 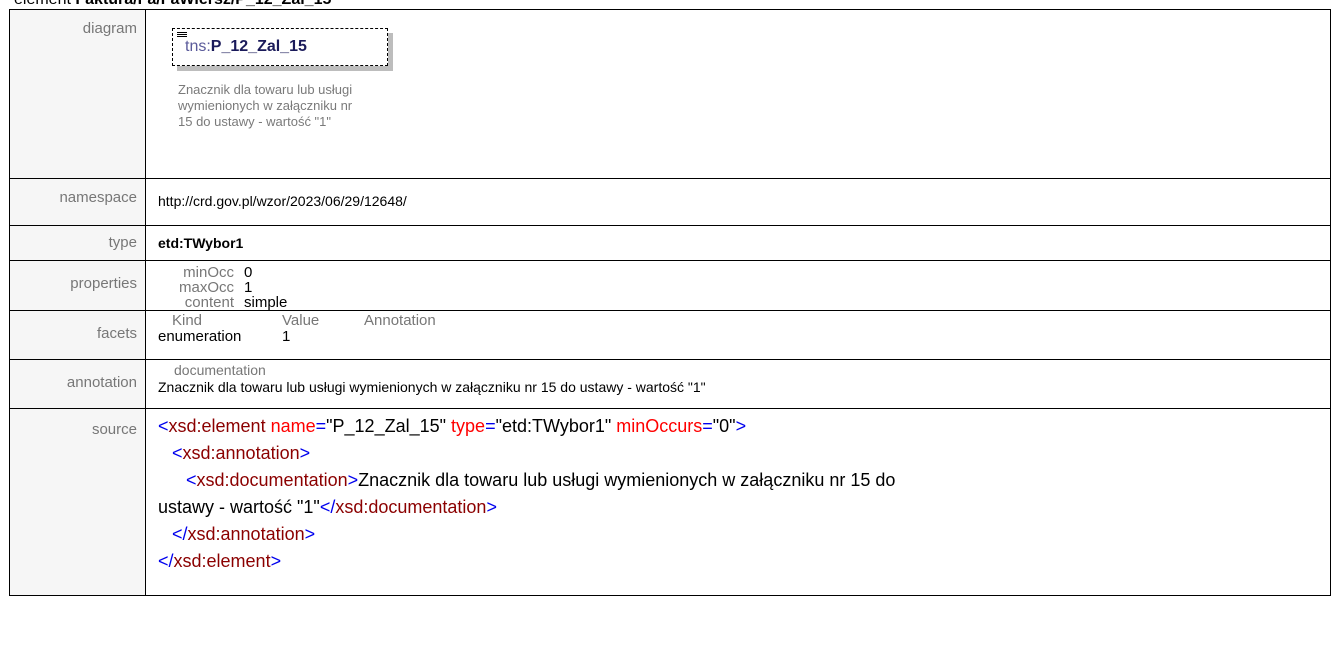 I want to click on facet-kind: enumeration, so click(x=200, y=336).